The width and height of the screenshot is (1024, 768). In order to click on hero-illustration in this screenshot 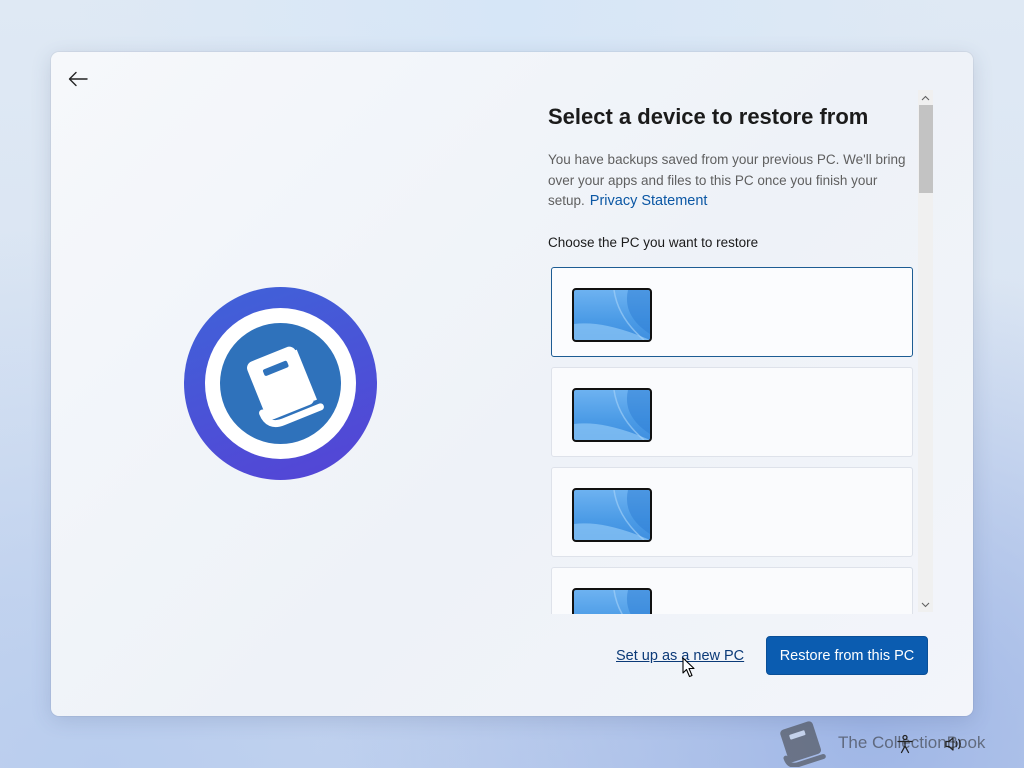, I will do `click(280, 383)`.